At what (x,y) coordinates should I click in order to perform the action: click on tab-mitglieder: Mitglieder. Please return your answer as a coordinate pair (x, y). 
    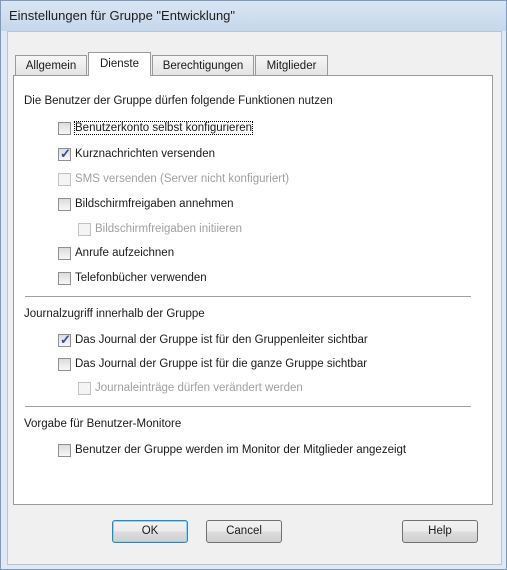
    Looking at the image, I should click on (291, 65).